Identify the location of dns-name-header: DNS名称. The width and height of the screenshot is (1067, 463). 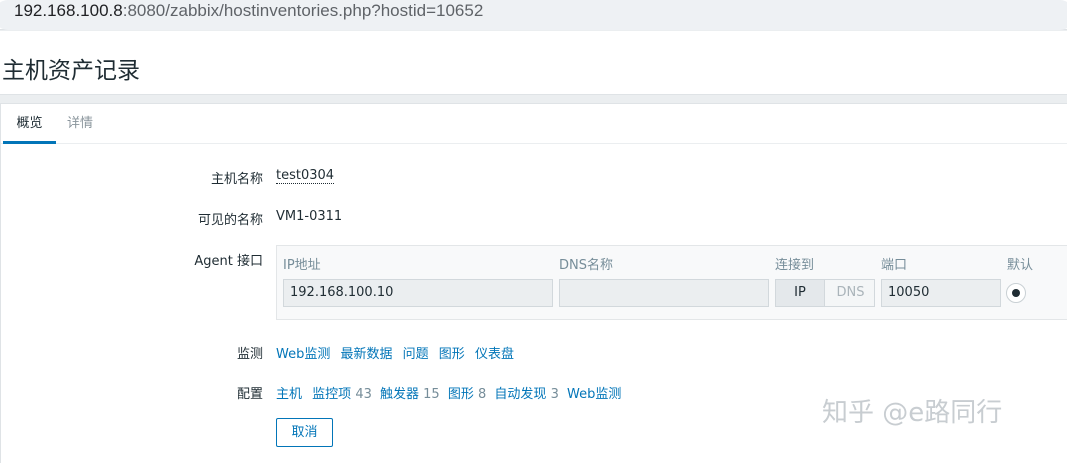
(586, 265).